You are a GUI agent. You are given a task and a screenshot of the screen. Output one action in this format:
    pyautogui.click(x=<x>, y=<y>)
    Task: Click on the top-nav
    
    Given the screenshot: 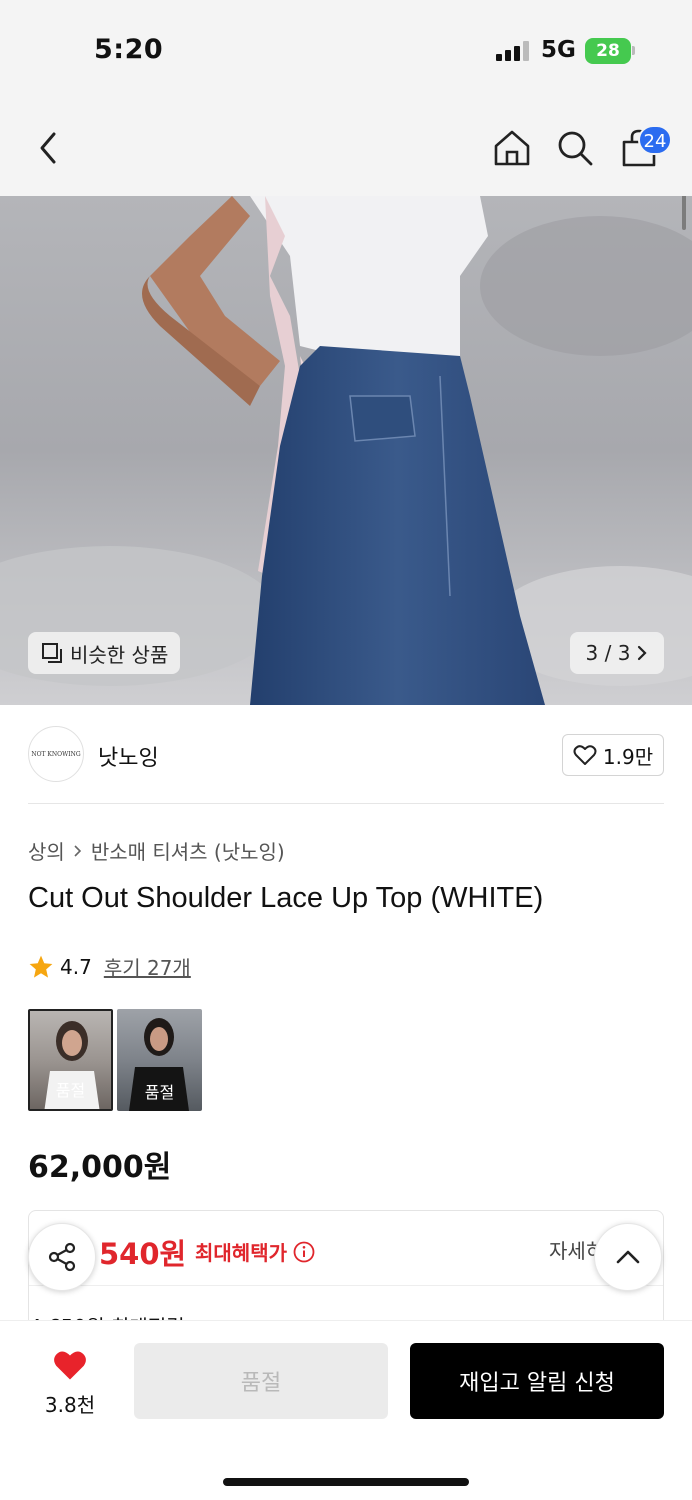 What is the action you would take?
    pyautogui.click(x=346, y=148)
    